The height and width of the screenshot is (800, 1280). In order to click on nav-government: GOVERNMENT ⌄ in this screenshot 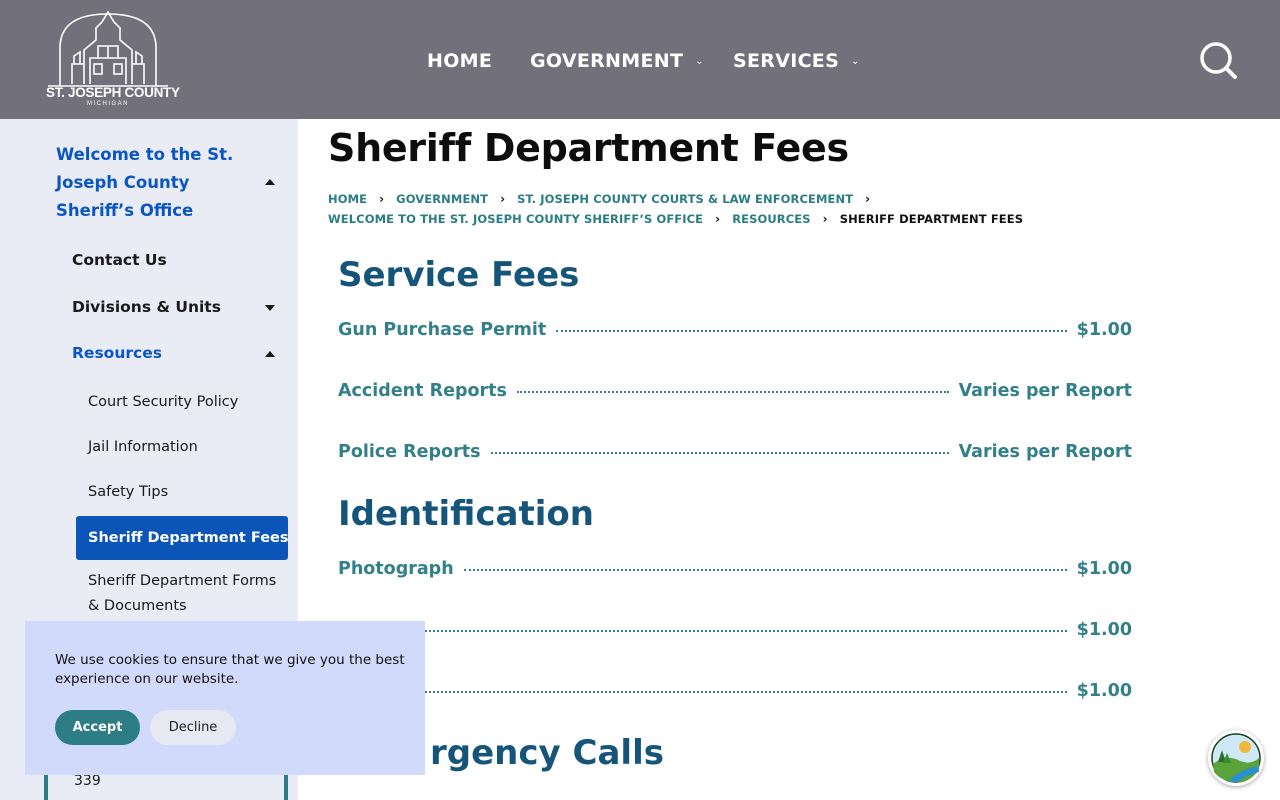, I will do `click(617, 61)`.